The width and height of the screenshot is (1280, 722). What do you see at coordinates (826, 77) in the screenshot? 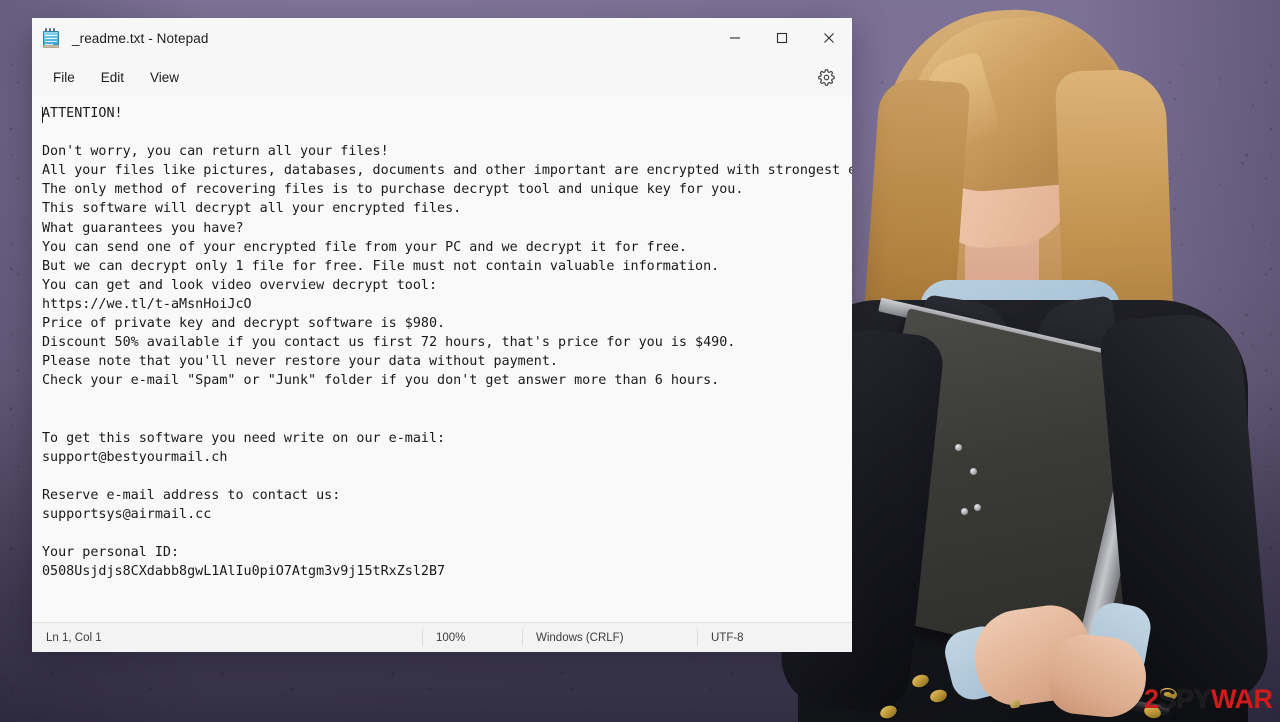
I see `gear-icon` at bounding box center [826, 77].